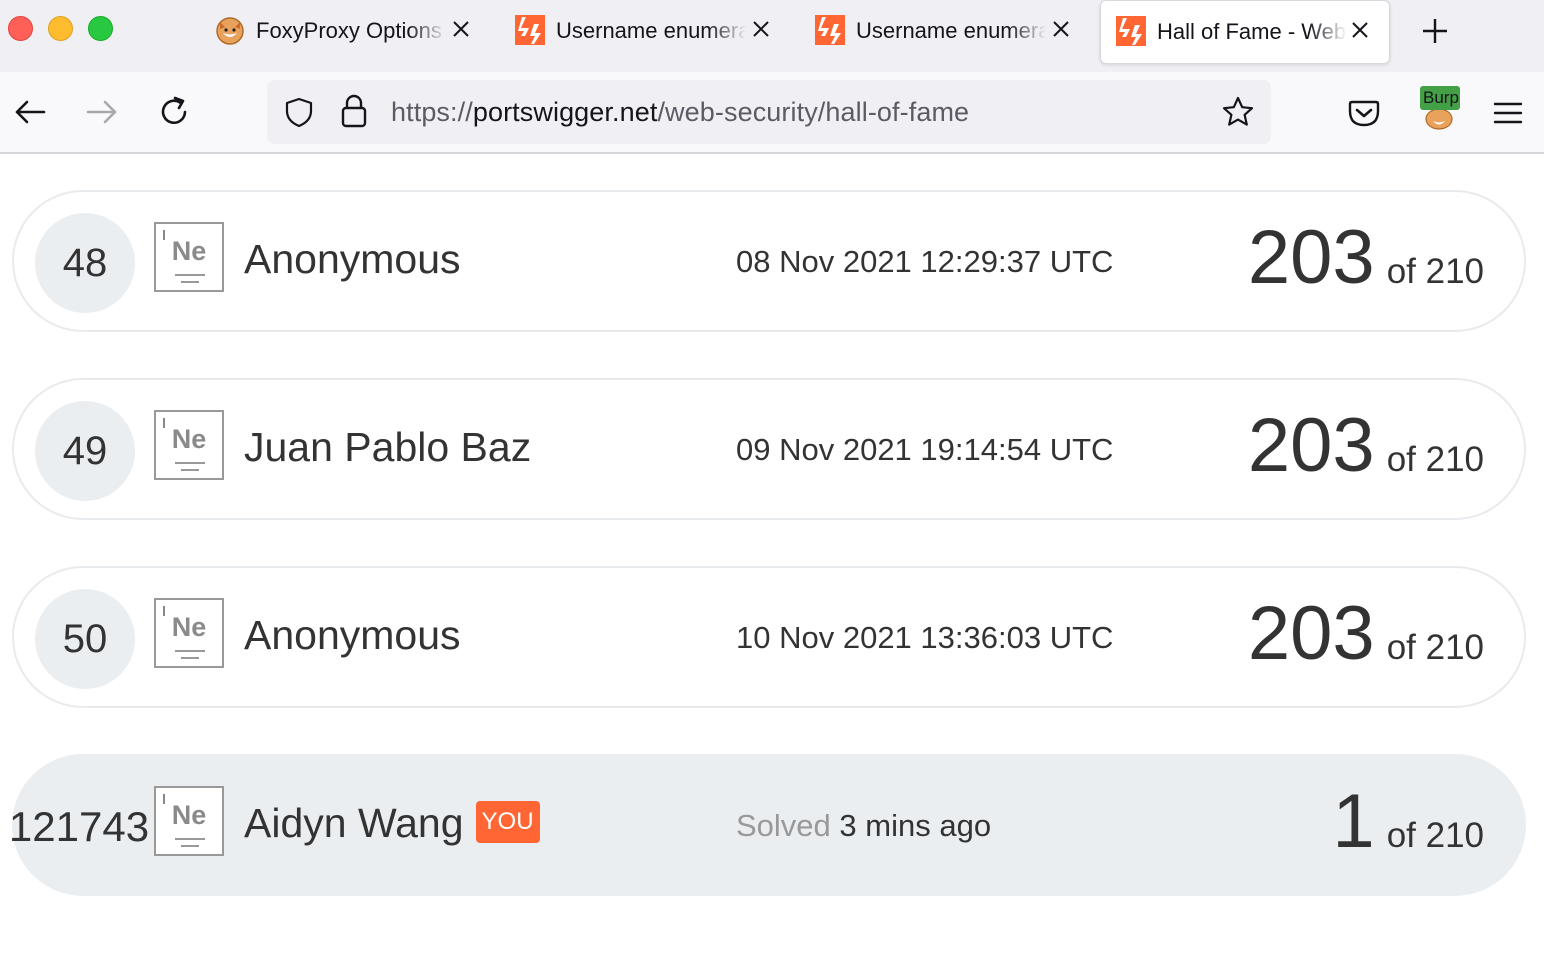 This screenshot has width=1544, height=964. Describe the element at coordinates (1508, 113) in the screenshot. I see `hamburger-menu-icon` at that location.